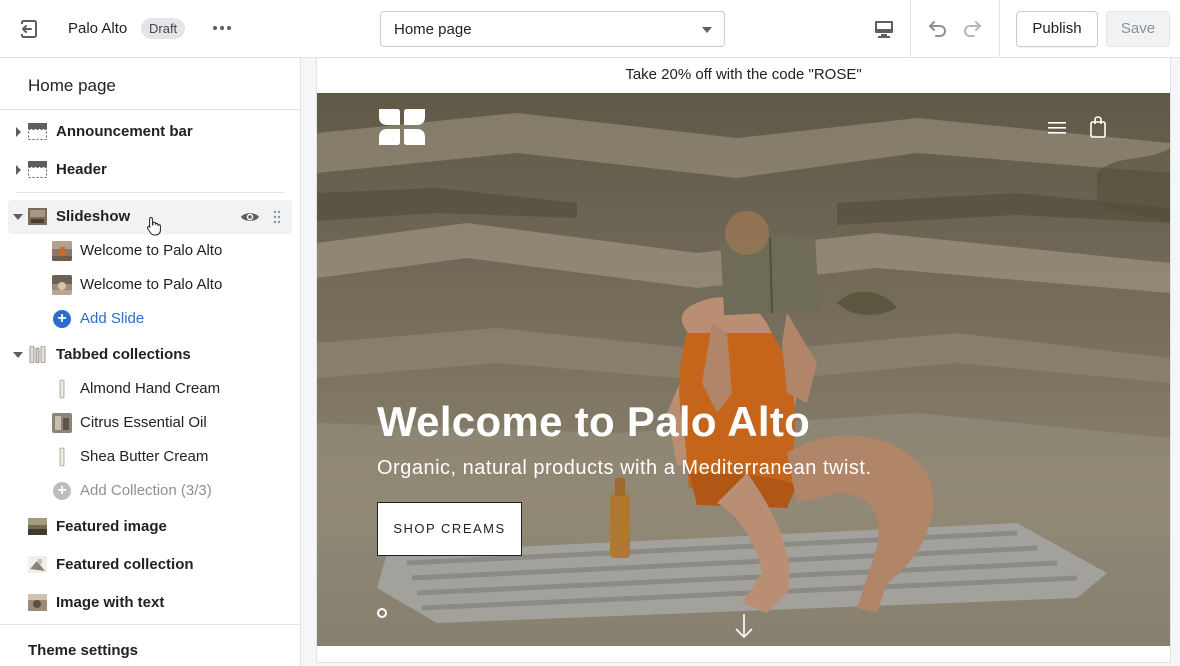 The image size is (1180, 666). Describe the element at coordinates (222, 28) in the screenshot. I see `more-icon` at that location.